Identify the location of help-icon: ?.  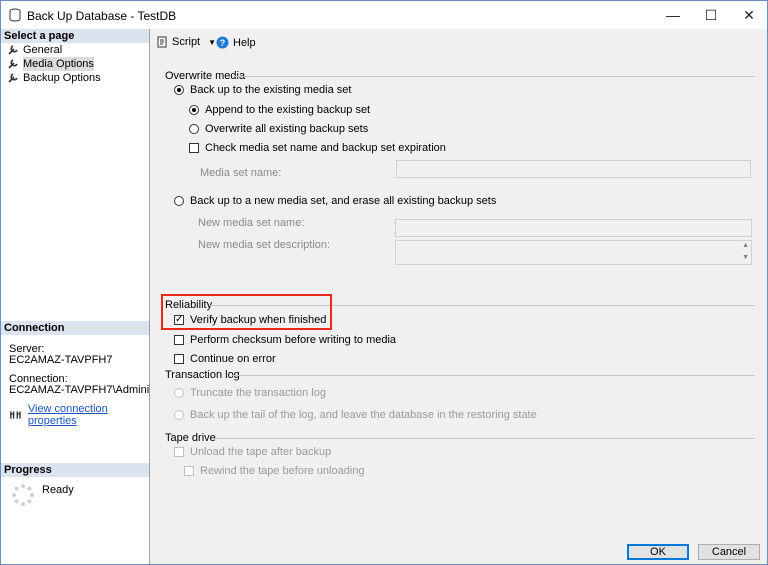
(222, 42).